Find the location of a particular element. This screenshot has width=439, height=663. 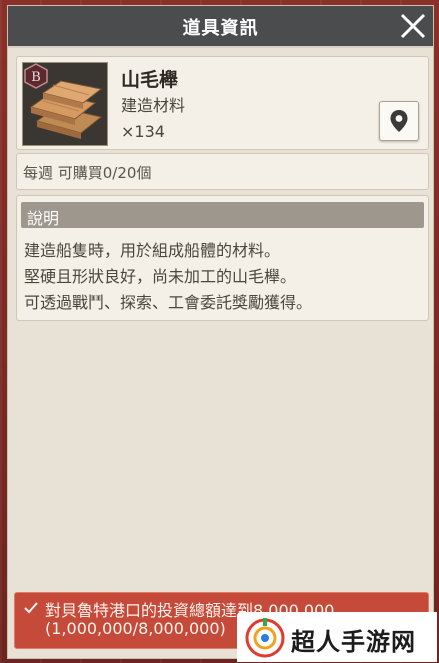

rarity-letter: B is located at coordinates (36, 77).